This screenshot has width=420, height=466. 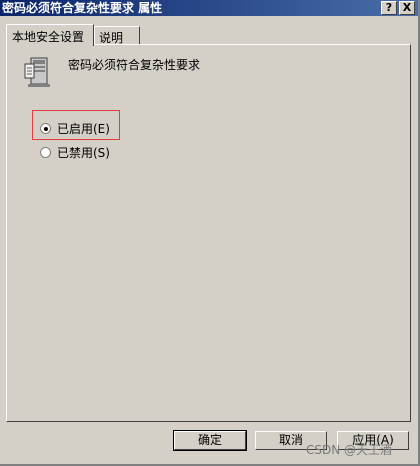 I want to click on enabled-option: 已启用(E), so click(x=75, y=128).